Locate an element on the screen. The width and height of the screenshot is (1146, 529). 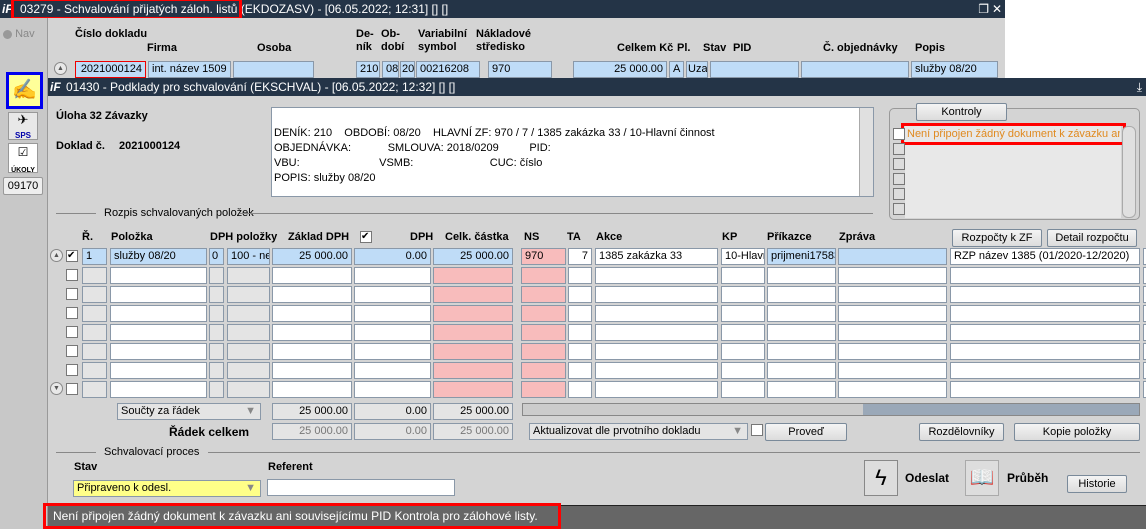
kopie-polozky-button: Kopie položky is located at coordinates (1077, 432).